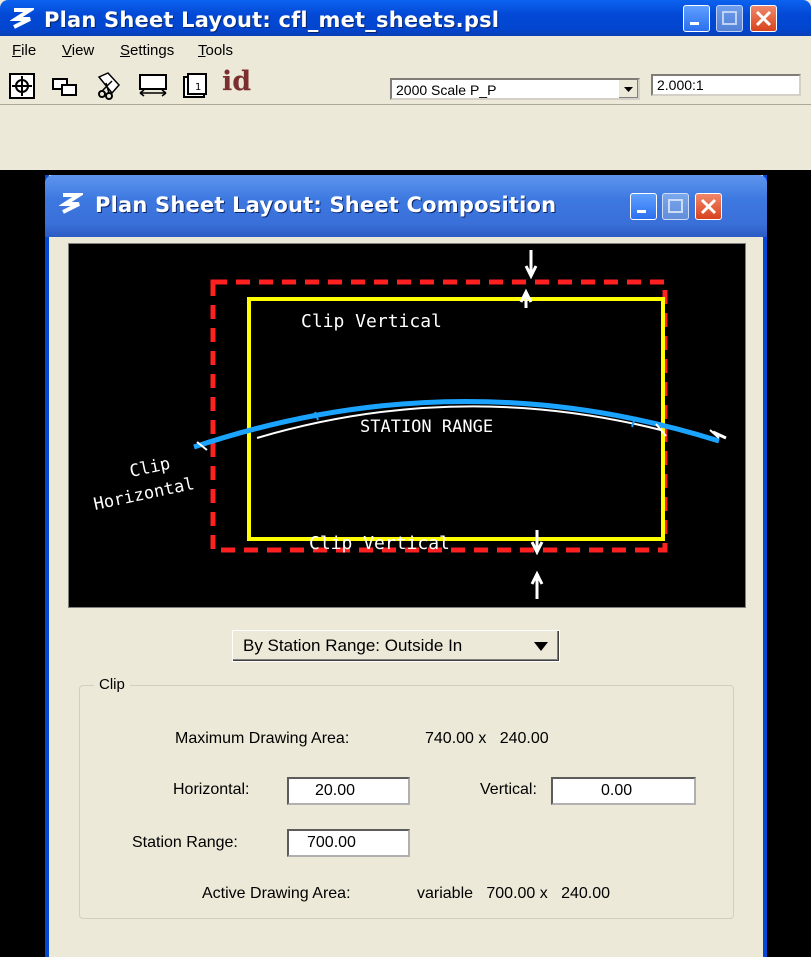 Image resolution: width=811 pixels, height=957 pixels. I want to click on inner-title-bar: Plan Sheet Layout: Sheet Composition, so click(406, 206).